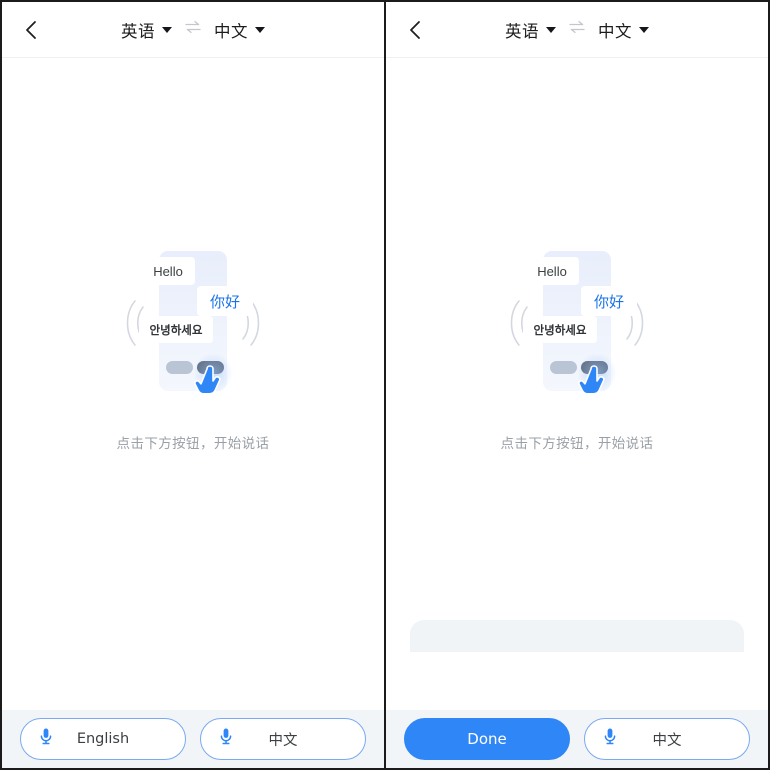 The width and height of the screenshot is (770, 770). I want to click on bottom-action-bar-right: Done 中文, so click(577, 739).